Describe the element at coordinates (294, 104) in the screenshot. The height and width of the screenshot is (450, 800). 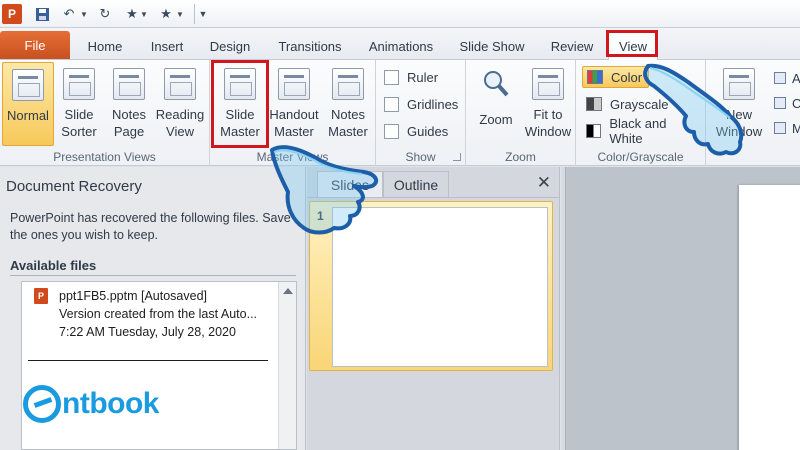
I see `handout-master-button: Handout Master` at that location.